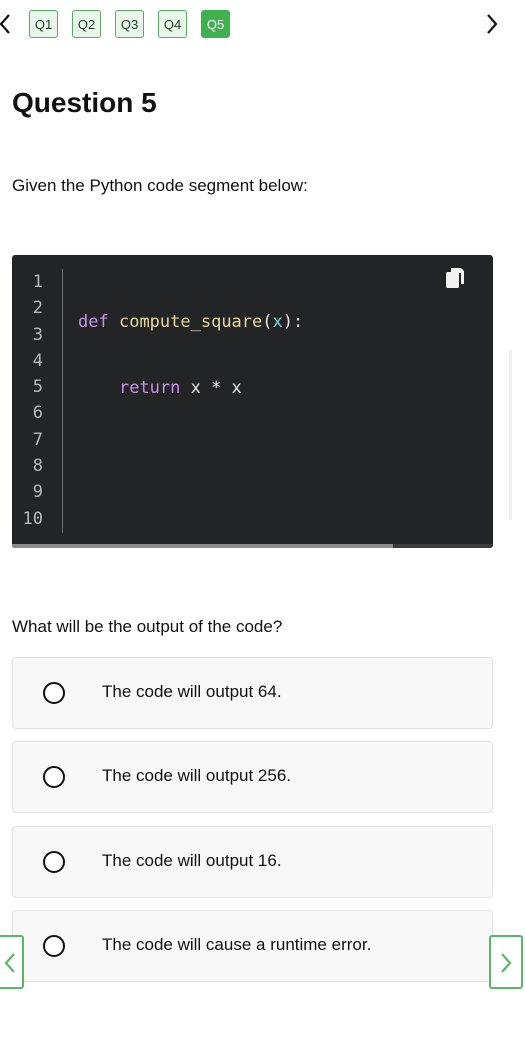 This screenshot has height=1046, width=525. I want to click on page-scrollbar, so click(510, 435).